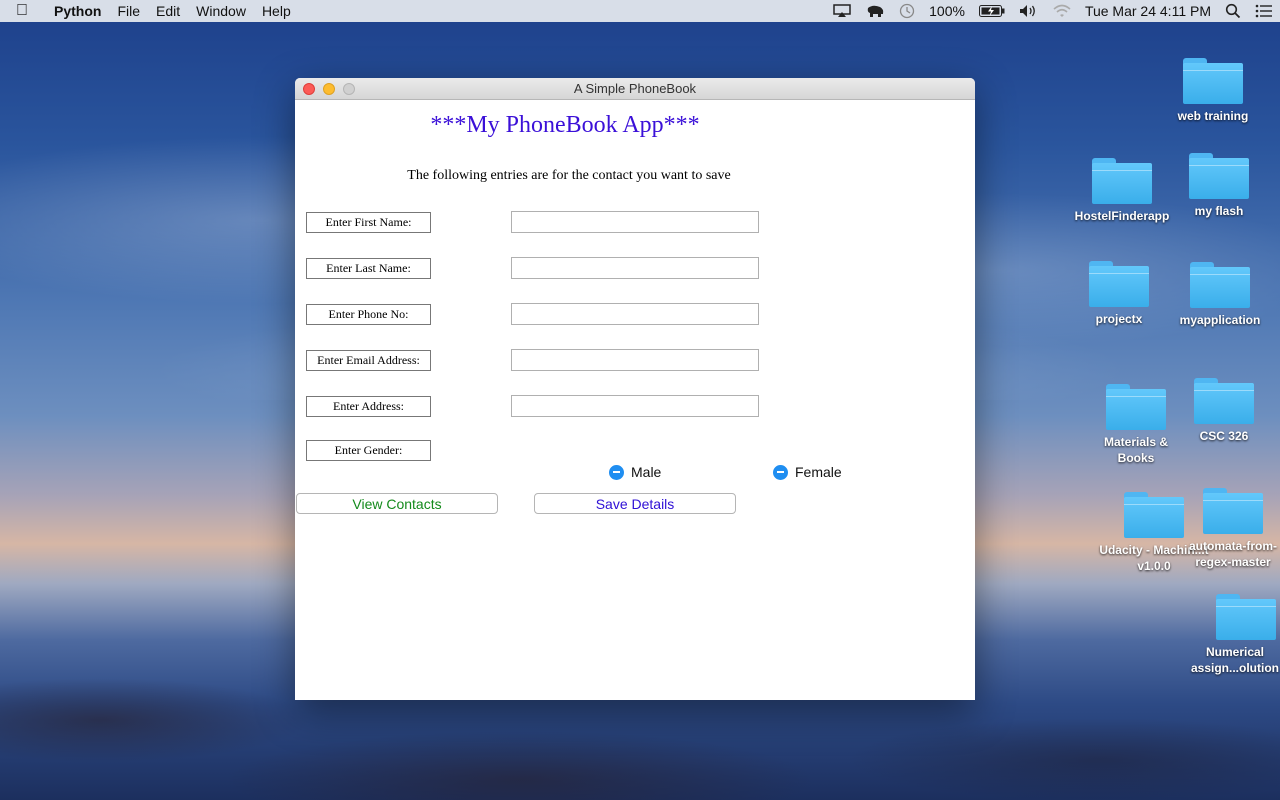 This screenshot has width=1280, height=800. What do you see at coordinates (635, 268) in the screenshot?
I see `last-name-input` at bounding box center [635, 268].